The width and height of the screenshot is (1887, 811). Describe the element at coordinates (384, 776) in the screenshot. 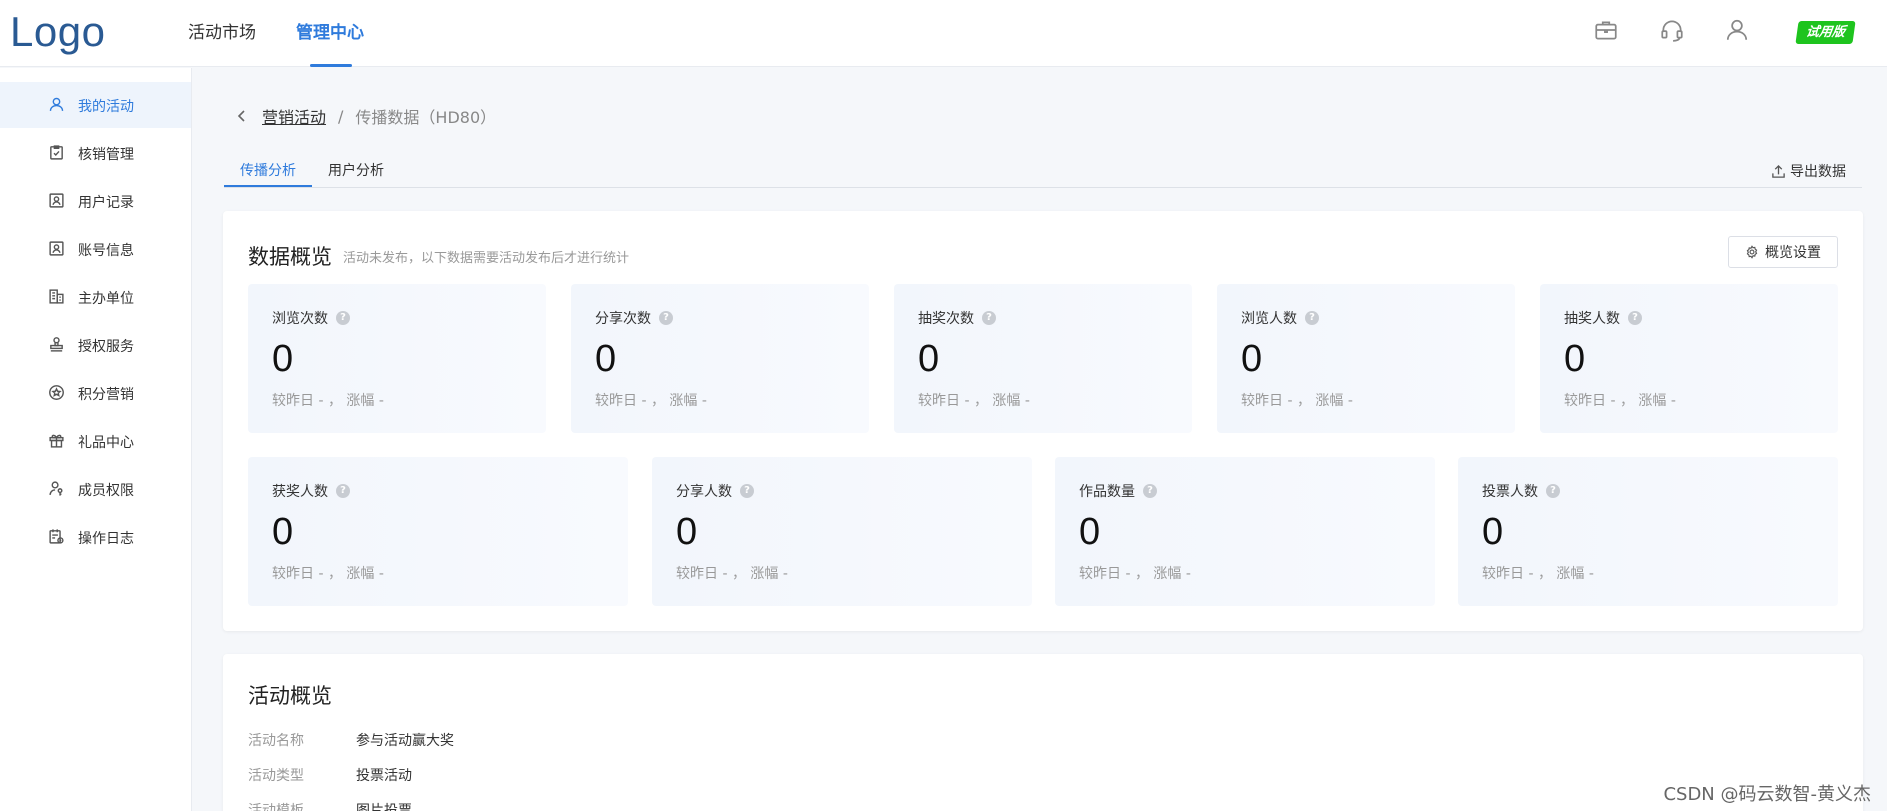

I see `activity-value: 投票活动` at that location.